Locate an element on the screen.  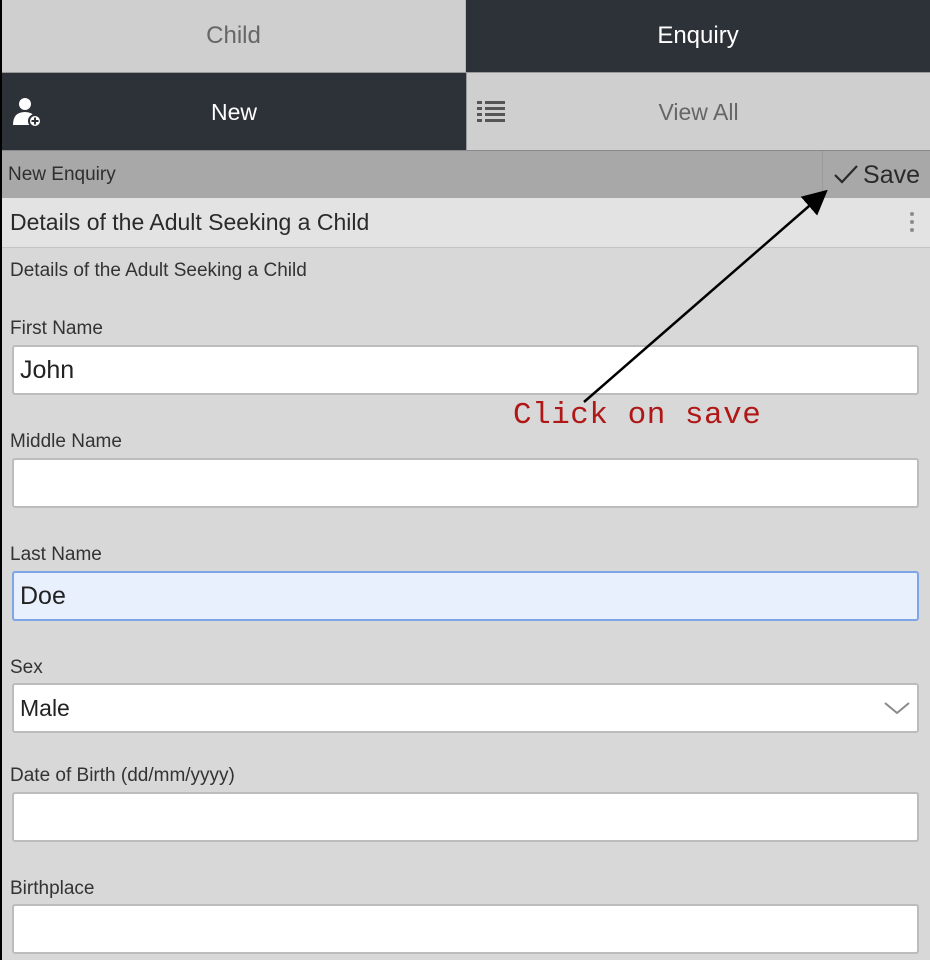
section-header: Details of the Adult Seeking a Child is located at coordinates (466, 223).